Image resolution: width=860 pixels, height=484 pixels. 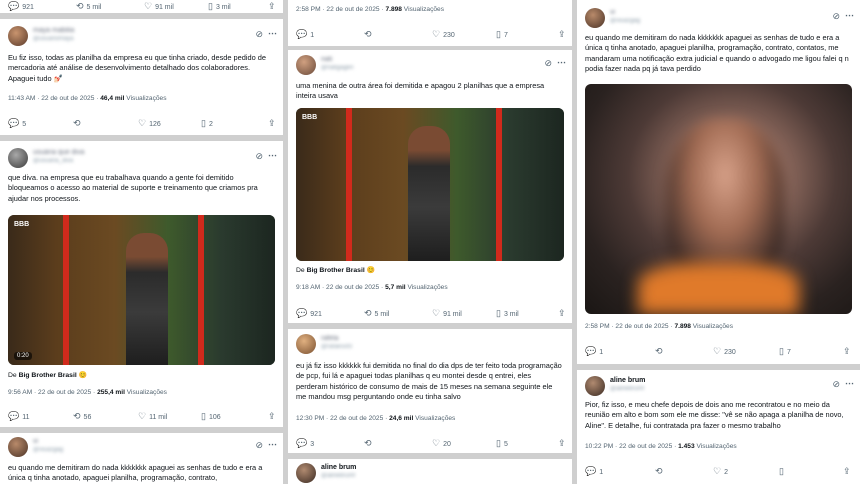 What do you see at coordinates (718, 199) in the screenshot?
I see `tweet-image-blurred` at bounding box center [718, 199].